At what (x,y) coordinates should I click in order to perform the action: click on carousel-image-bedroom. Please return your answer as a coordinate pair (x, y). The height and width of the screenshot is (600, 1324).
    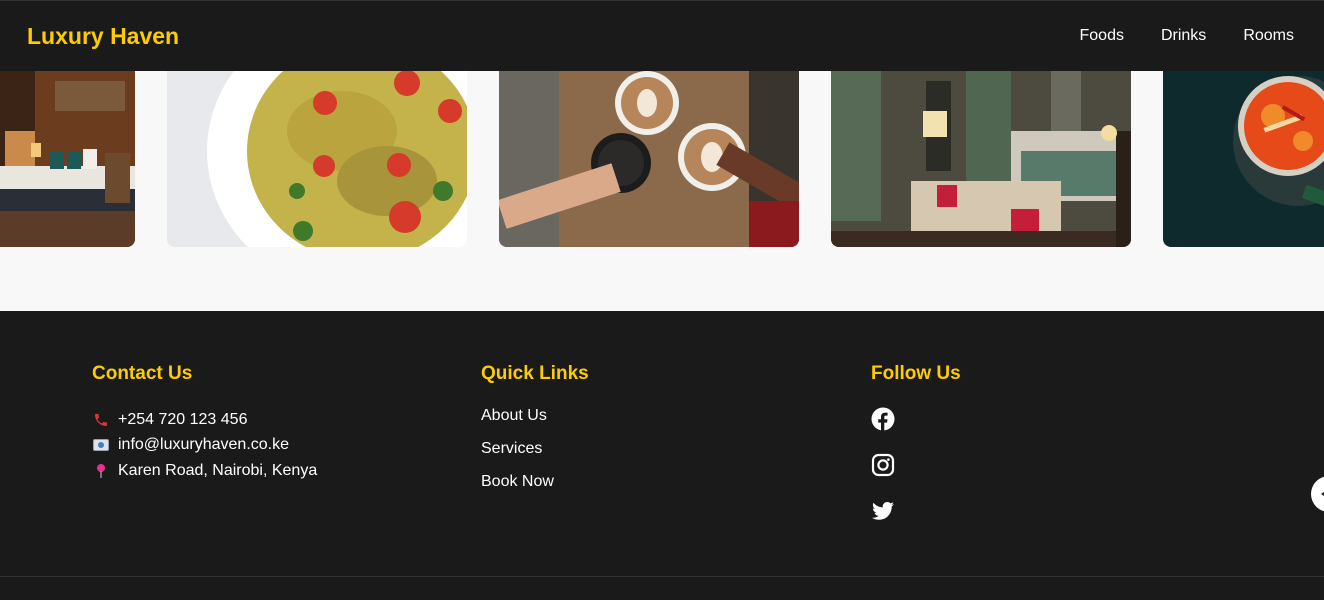
    Looking at the image, I should click on (67, 159).